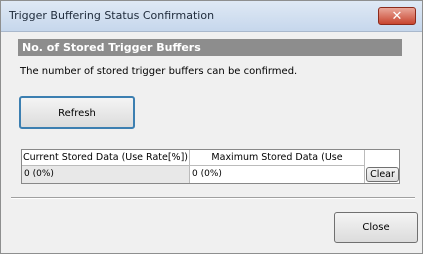  I want to click on window-title: Trigger Buffering Status Confirmation, so click(112, 15).